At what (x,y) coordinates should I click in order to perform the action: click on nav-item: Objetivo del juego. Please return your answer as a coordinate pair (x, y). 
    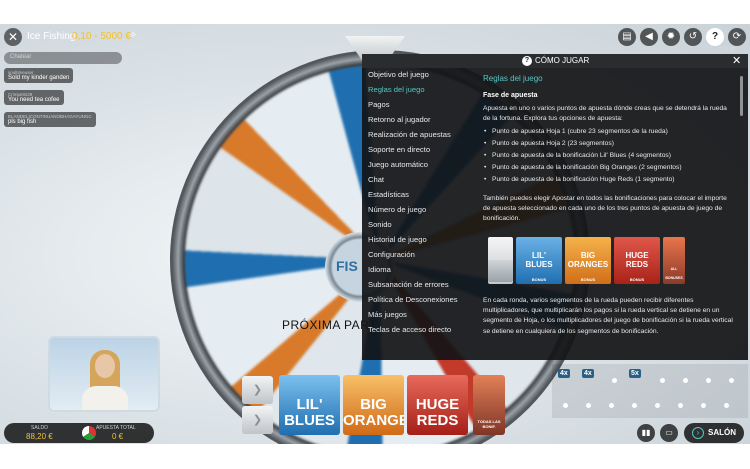
    Looking at the image, I should click on (398, 74).